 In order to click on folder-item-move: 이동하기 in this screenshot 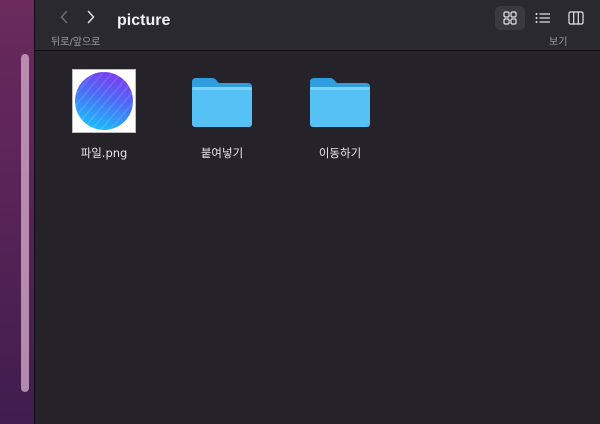, I will do `click(340, 114)`.